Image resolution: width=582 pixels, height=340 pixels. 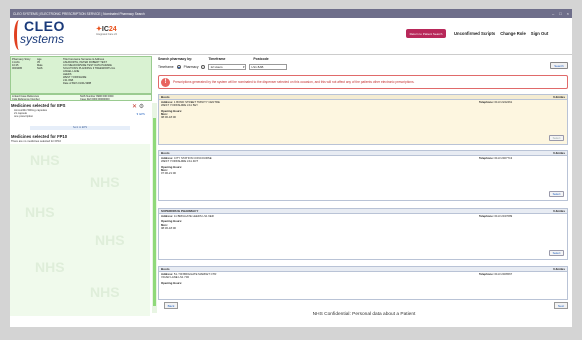 What do you see at coordinates (45, 35) in the screenshot?
I see `cleo-logo: CLEO systems` at bounding box center [45, 35].